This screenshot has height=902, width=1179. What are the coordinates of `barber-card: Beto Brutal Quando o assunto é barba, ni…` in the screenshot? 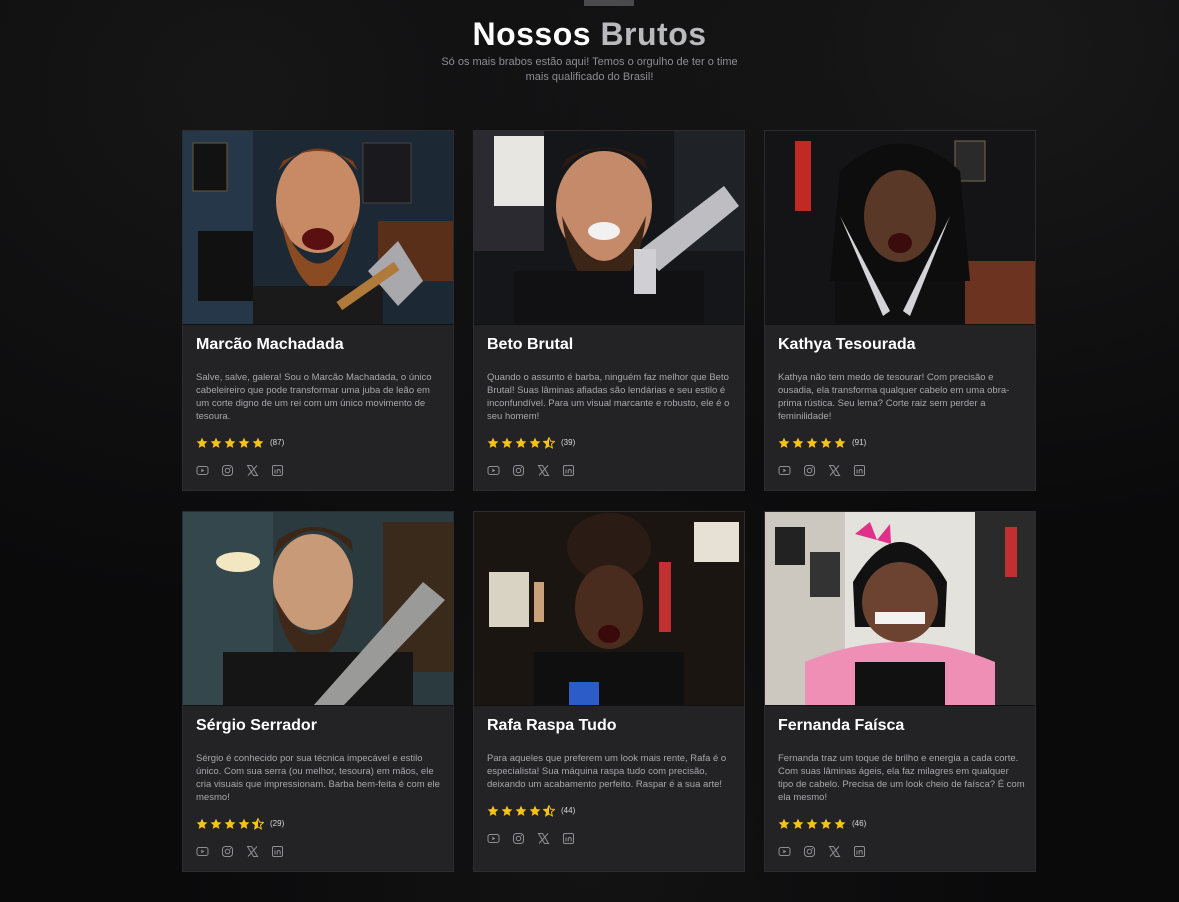 It's located at (609, 310).